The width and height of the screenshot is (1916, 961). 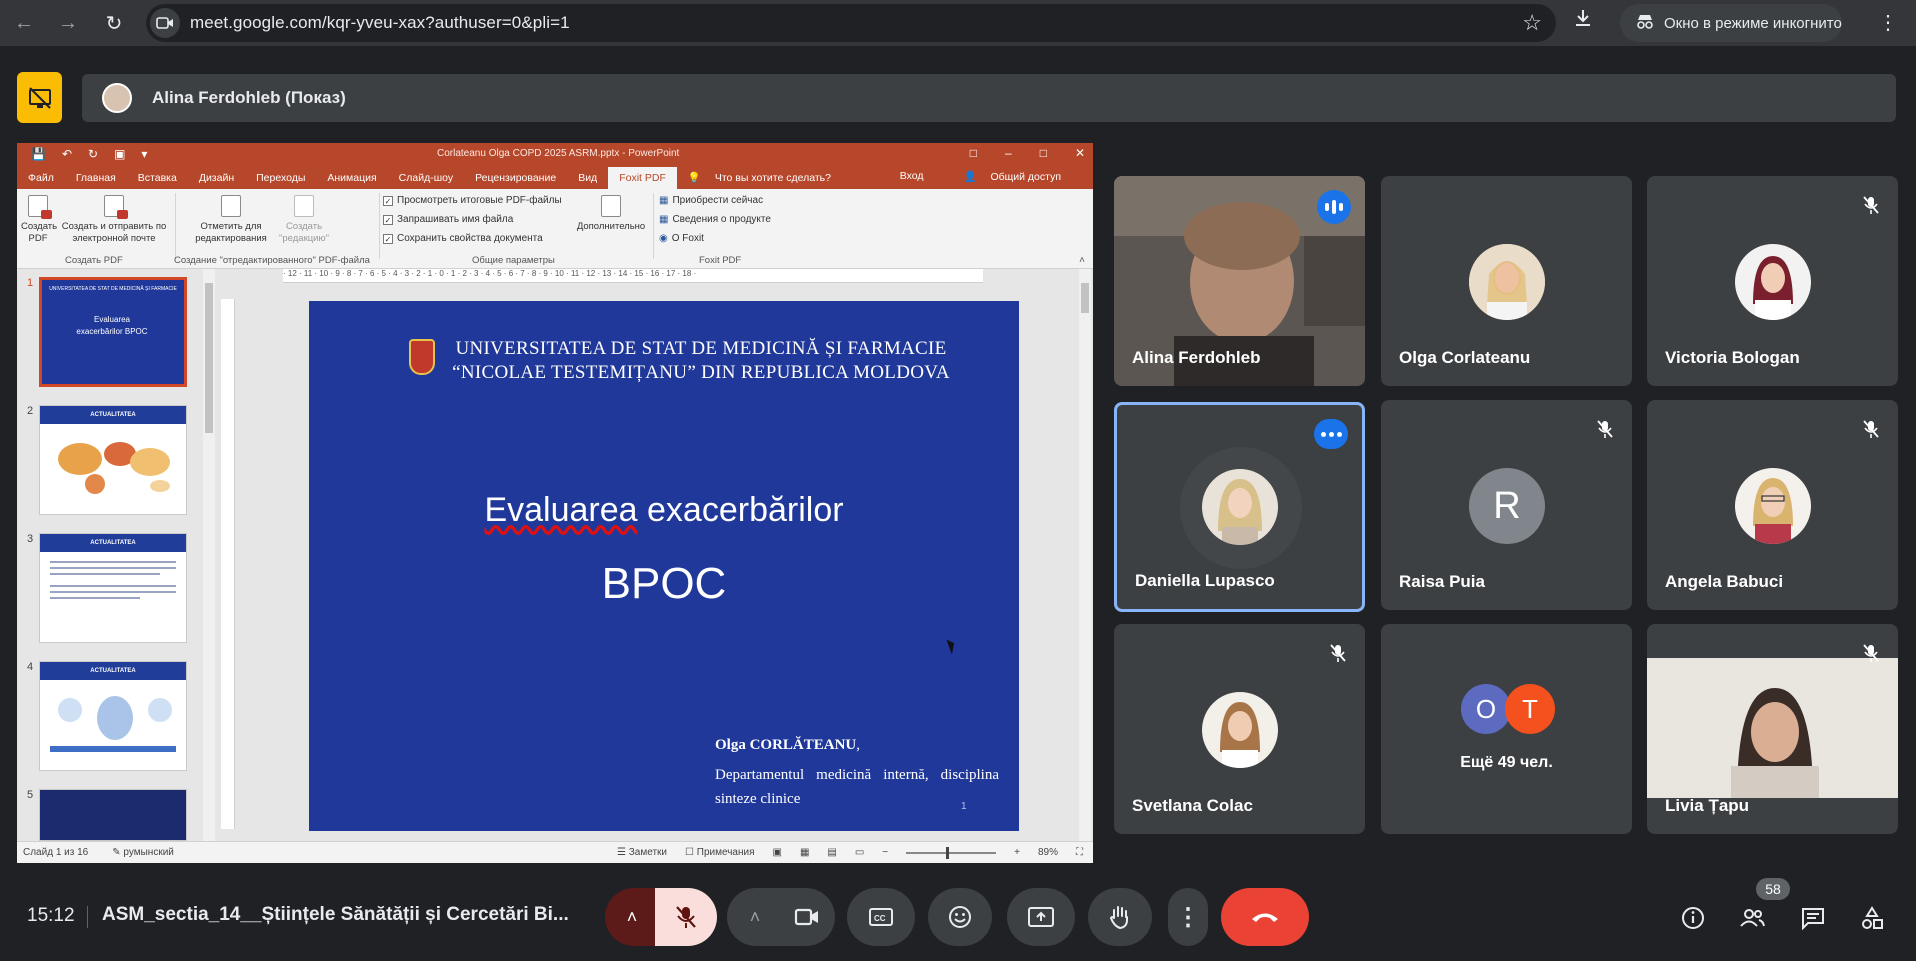 What do you see at coordinates (231, 206) in the screenshot?
I see `pencil-doc-icon` at bounding box center [231, 206].